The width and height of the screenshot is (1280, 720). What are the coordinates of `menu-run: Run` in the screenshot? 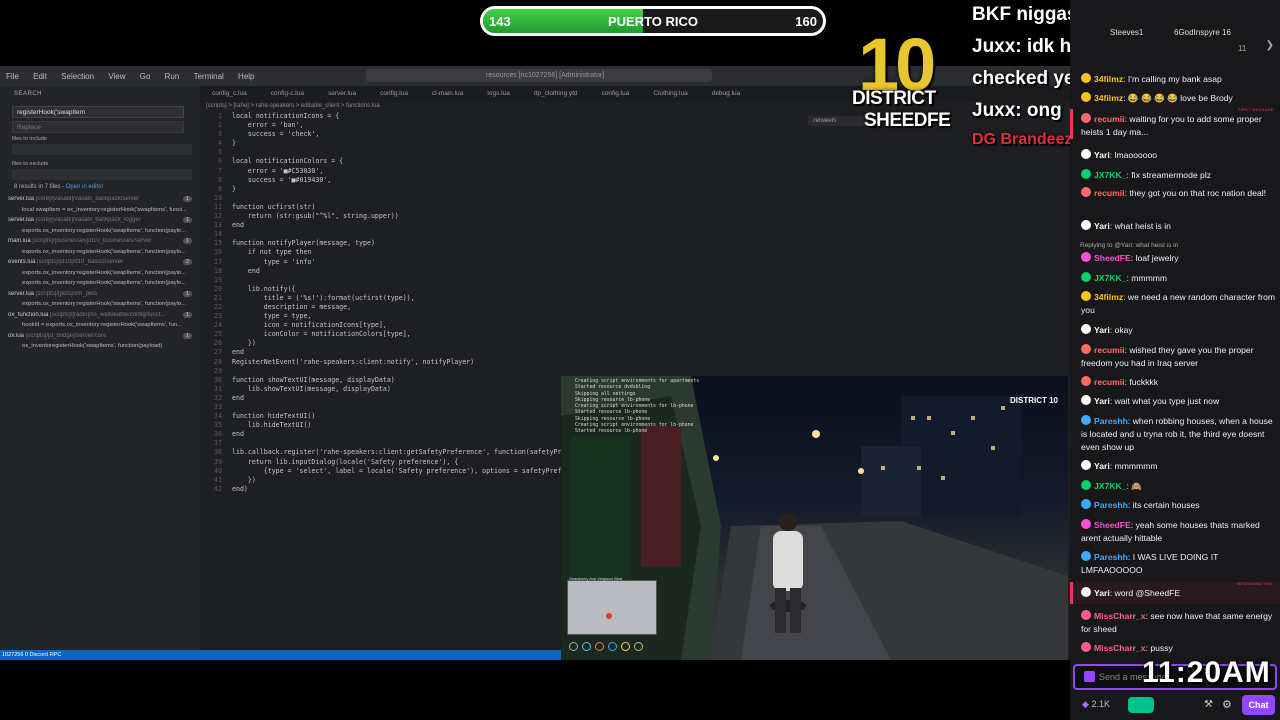 It's located at (172, 73).